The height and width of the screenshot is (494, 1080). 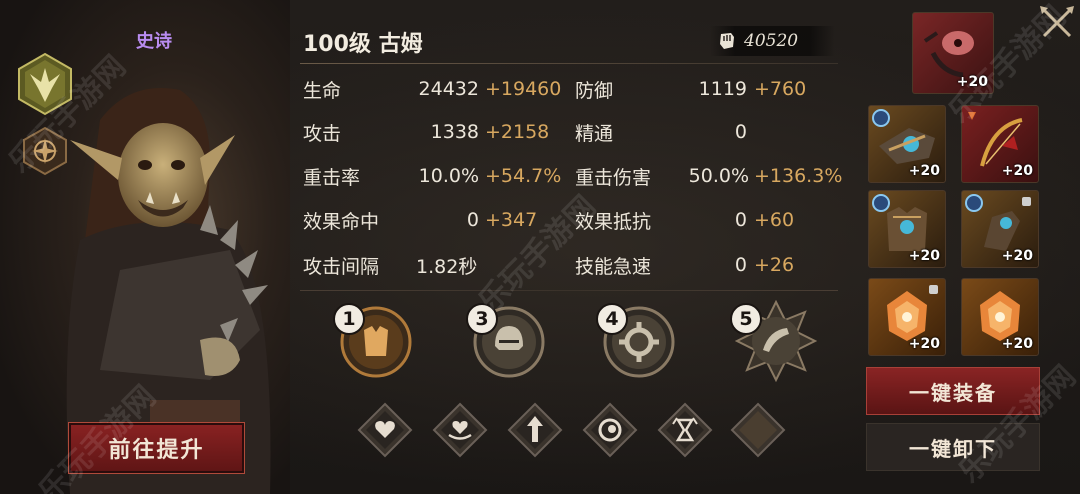 What do you see at coordinates (332, 177) in the screenshot?
I see `stat-label: 重击率` at bounding box center [332, 177].